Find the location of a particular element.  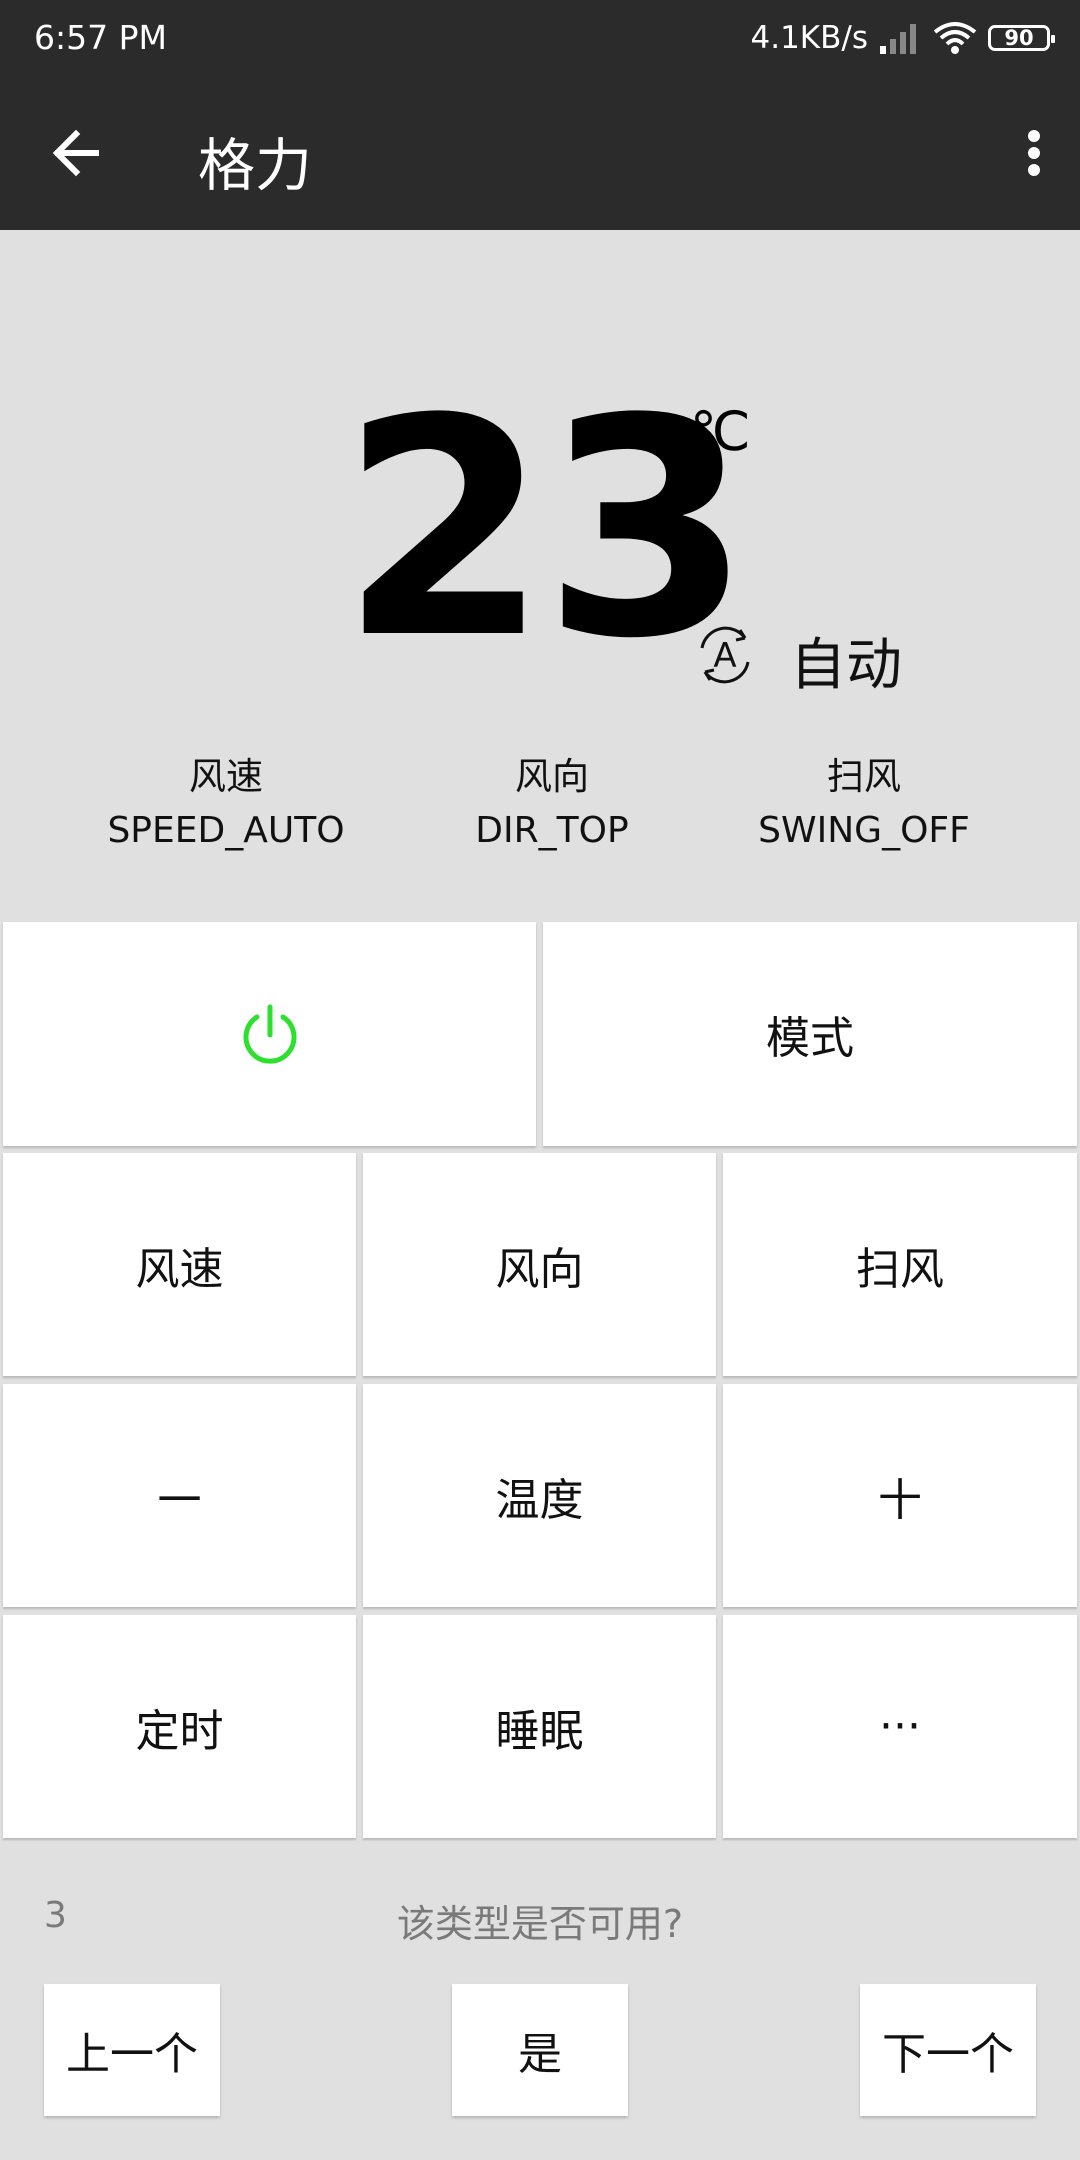

wifi-icon is located at coordinates (955, 38).